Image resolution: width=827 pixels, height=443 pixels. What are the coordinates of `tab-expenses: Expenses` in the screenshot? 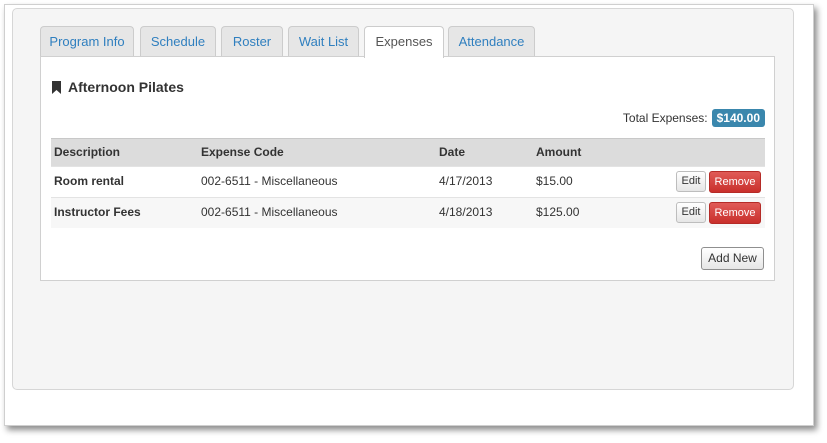 It's located at (404, 42).